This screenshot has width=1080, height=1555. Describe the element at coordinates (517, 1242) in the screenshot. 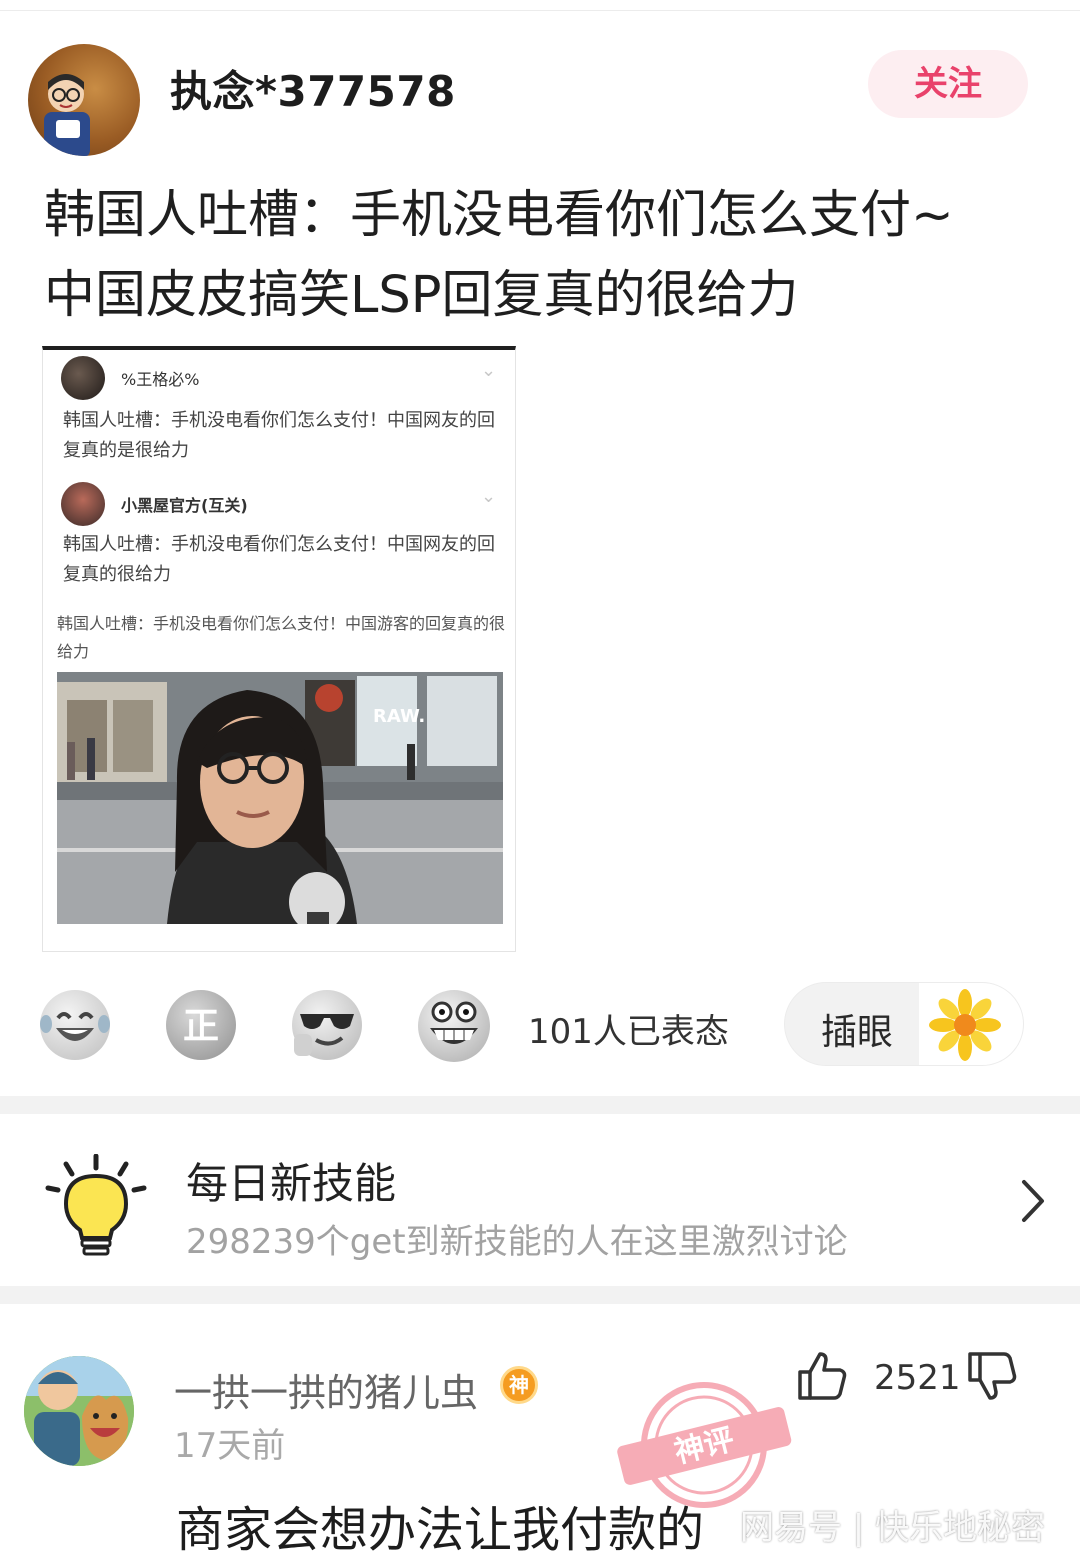

I see `topic-subtitle: 298239个get到新技能的人在这里激烈讨论` at that location.